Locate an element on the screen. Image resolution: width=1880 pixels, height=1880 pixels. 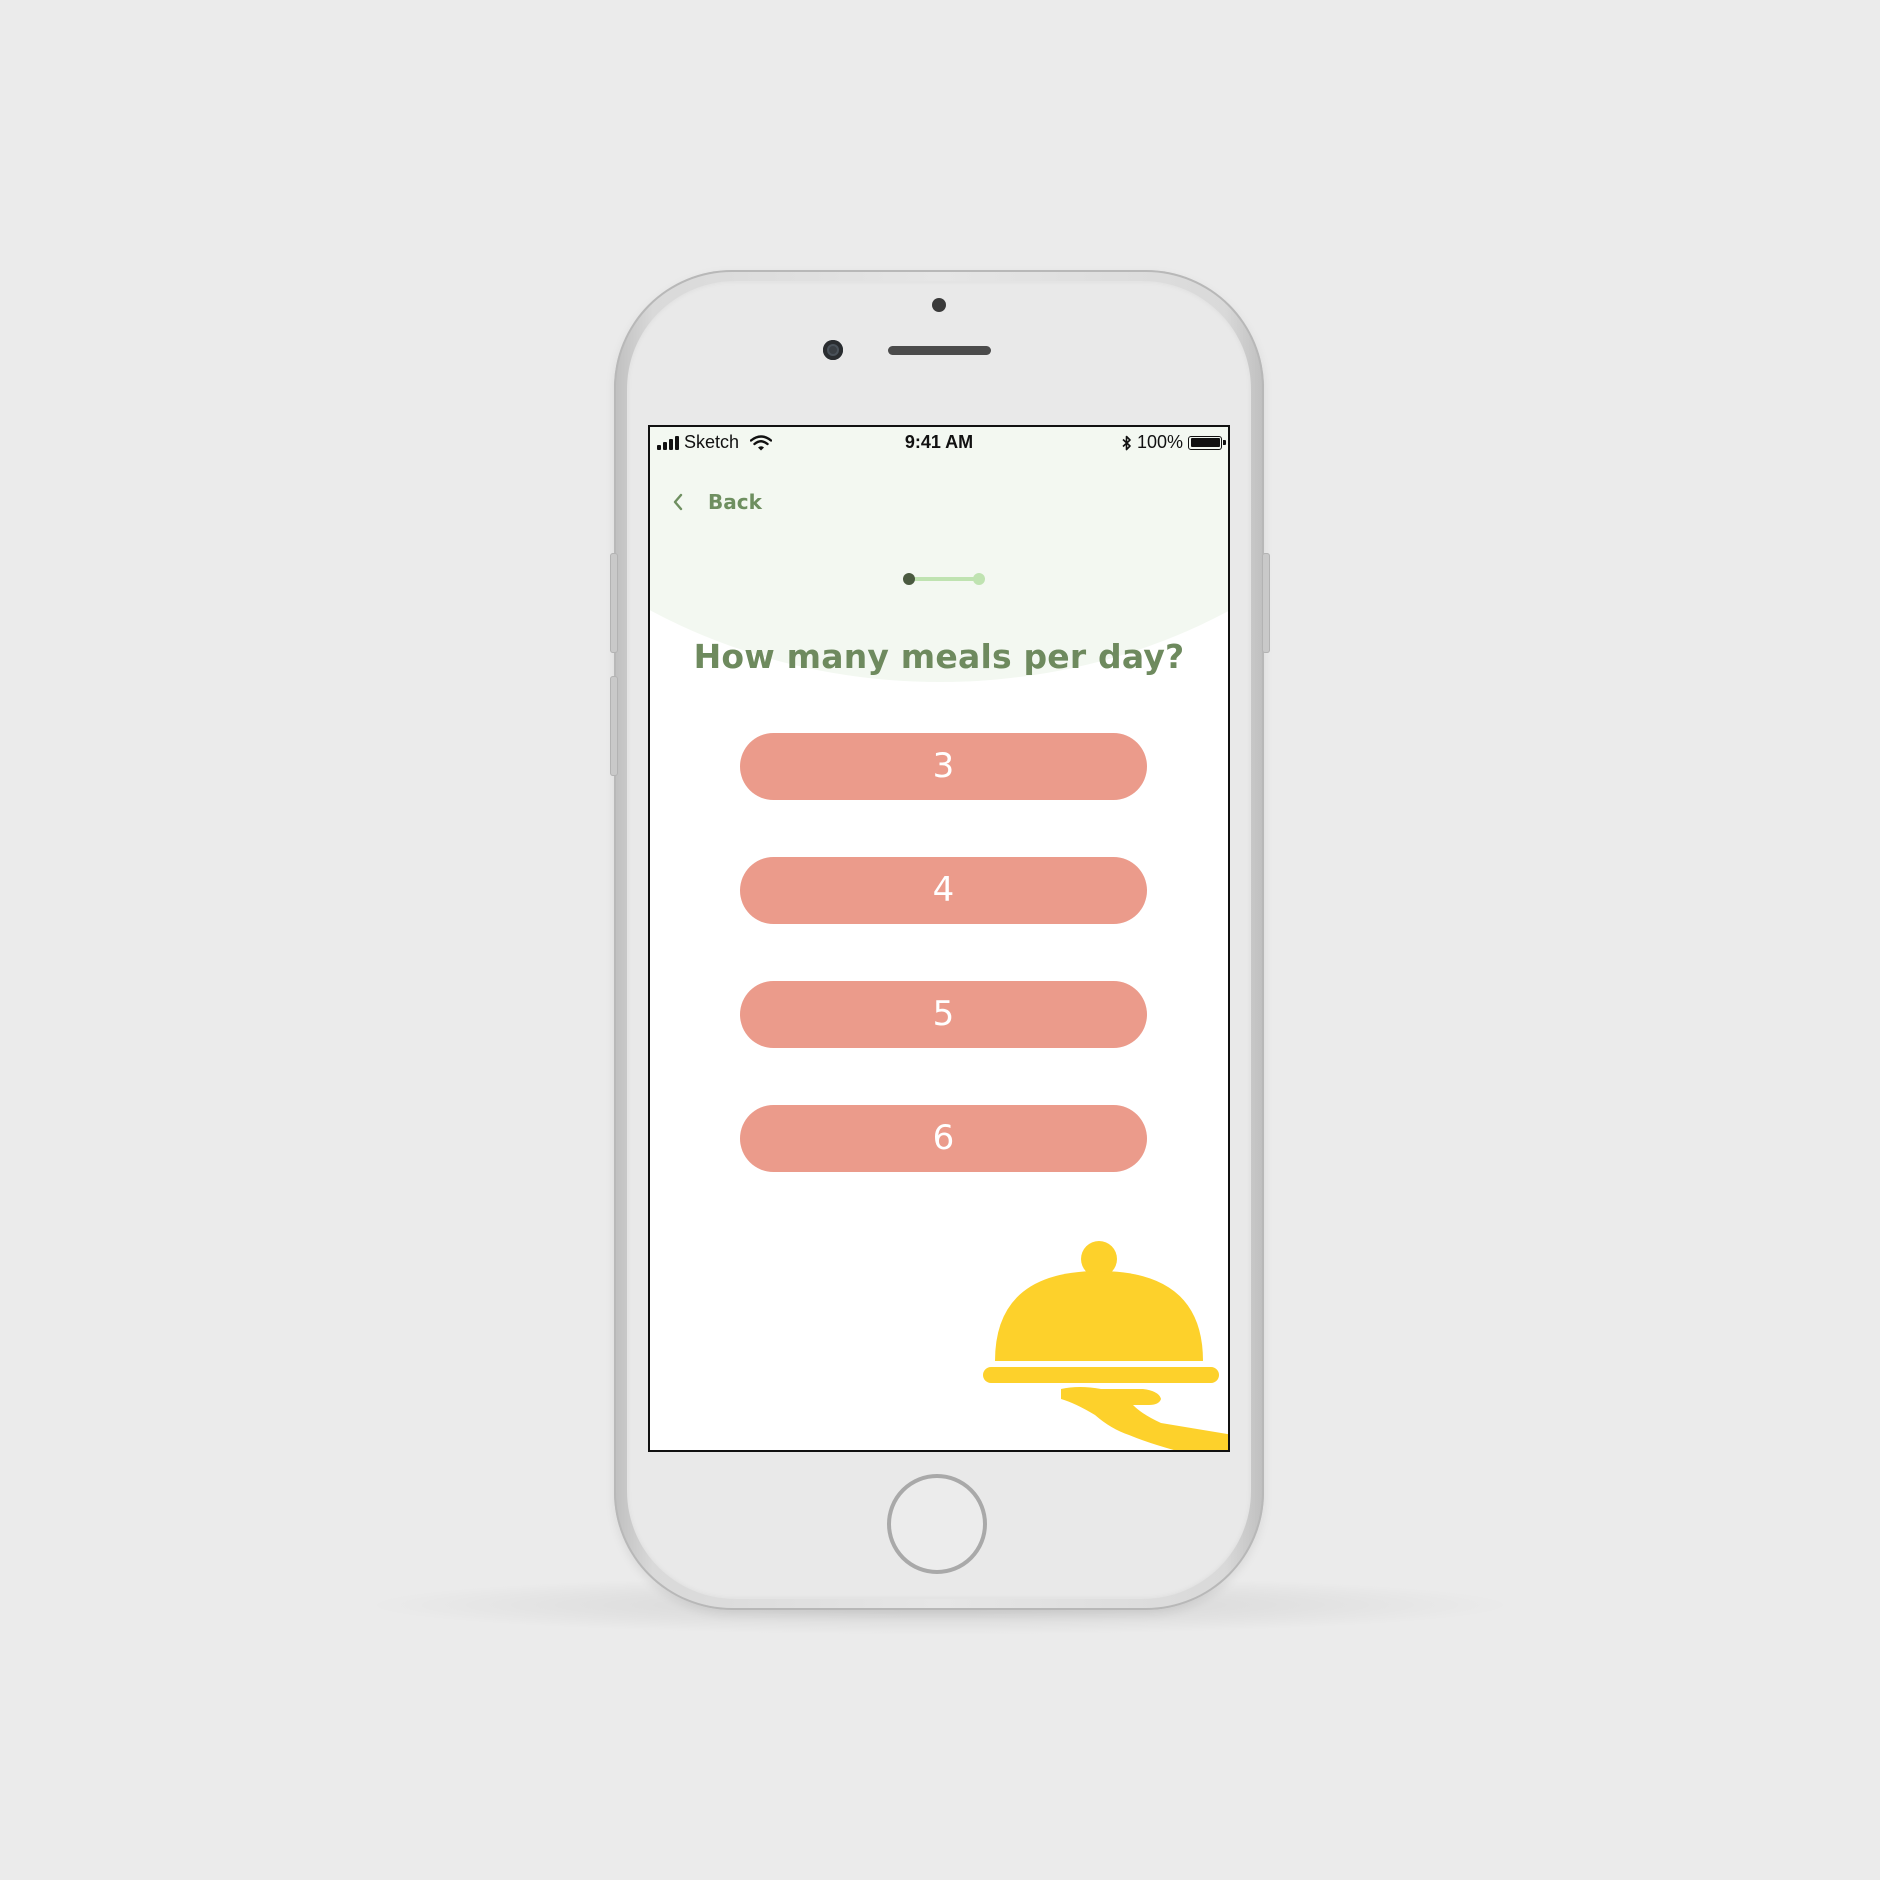
back-button: Back is located at coordinates (717, 502).